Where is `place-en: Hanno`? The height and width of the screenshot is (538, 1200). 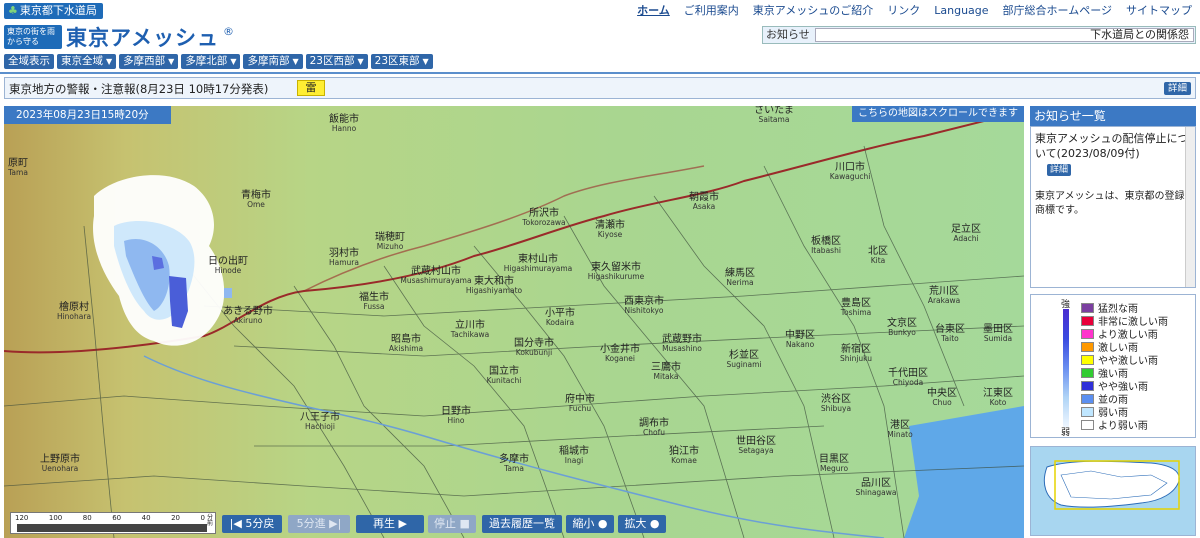
place-en: Hanno is located at coordinates (344, 128).